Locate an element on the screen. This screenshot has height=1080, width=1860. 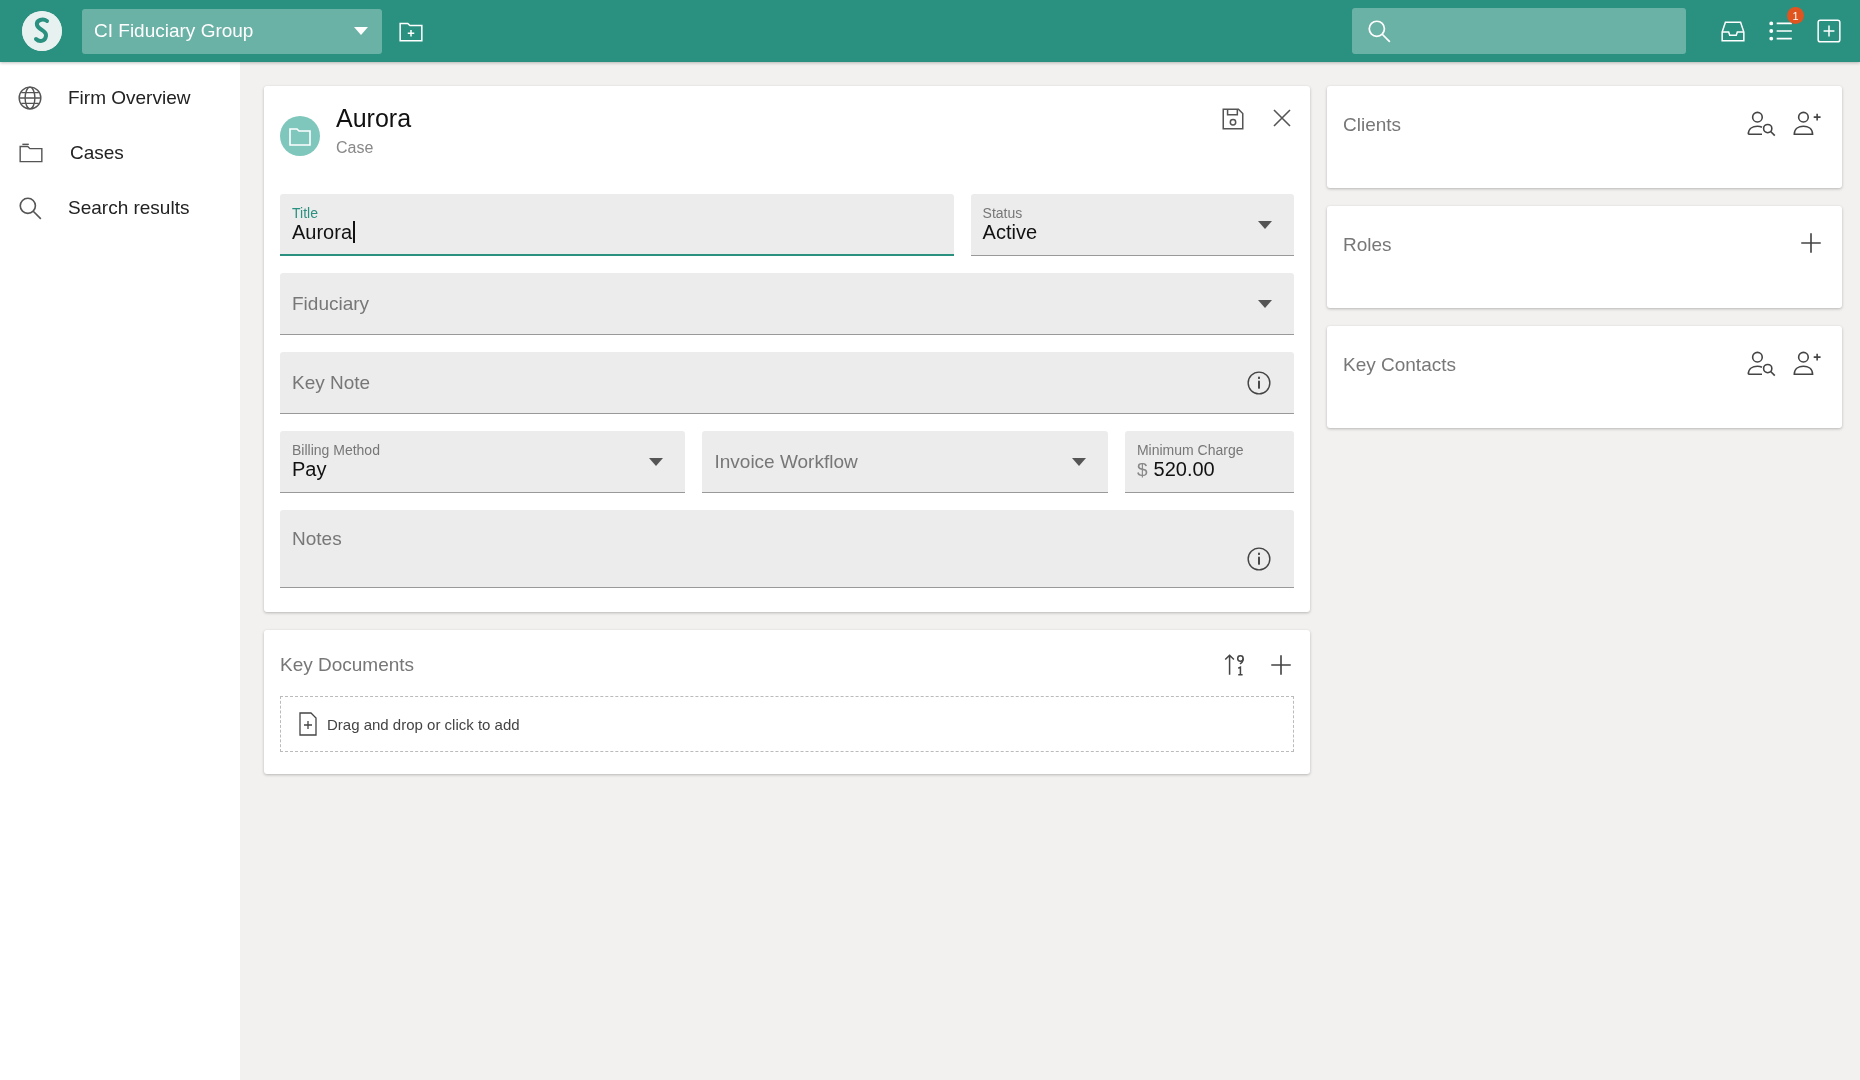
select-field: Fiduciary is located at coordinates (787, 304).